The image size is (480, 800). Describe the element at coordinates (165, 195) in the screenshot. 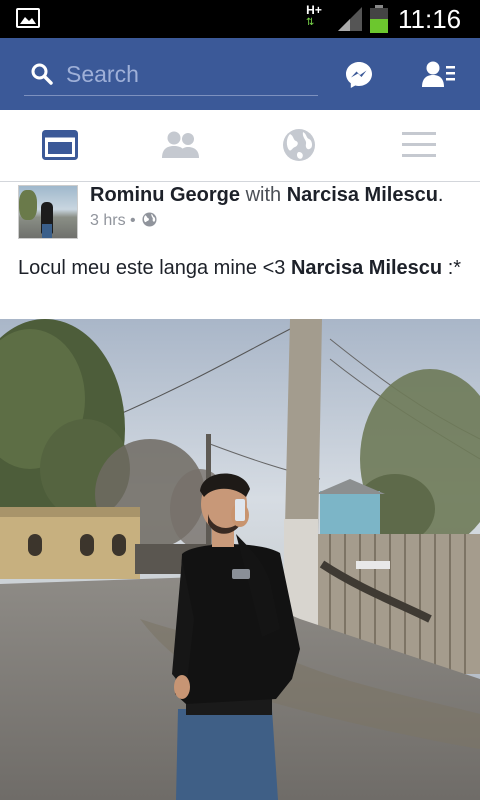

I see `author-name: Rominu George` at that location.